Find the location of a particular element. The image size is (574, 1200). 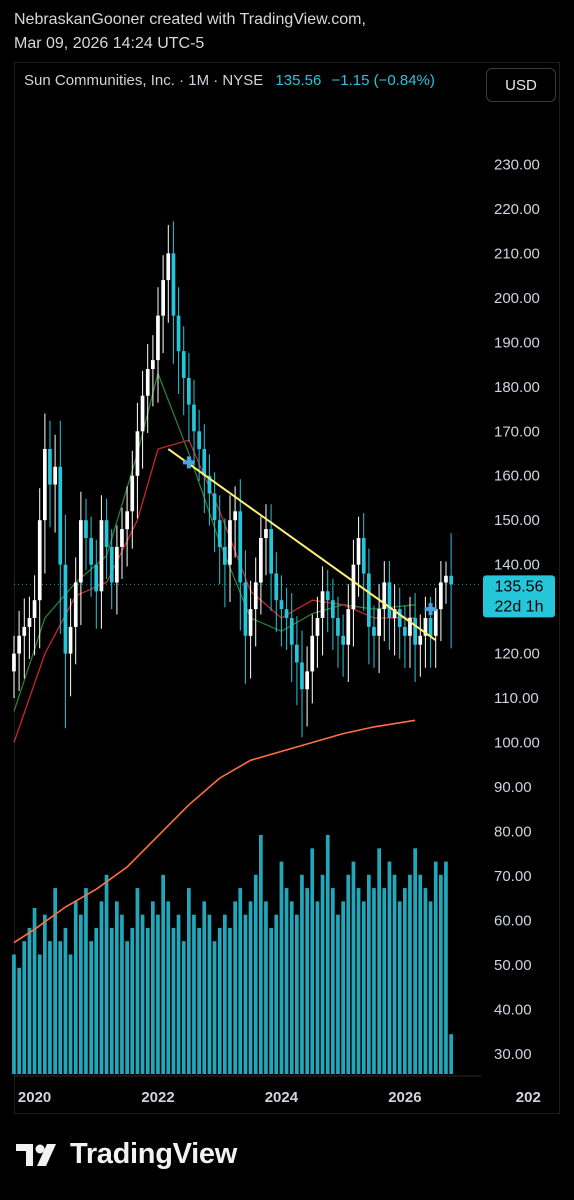

x-tick-label: 202 is located at coordinates (528, 1097).